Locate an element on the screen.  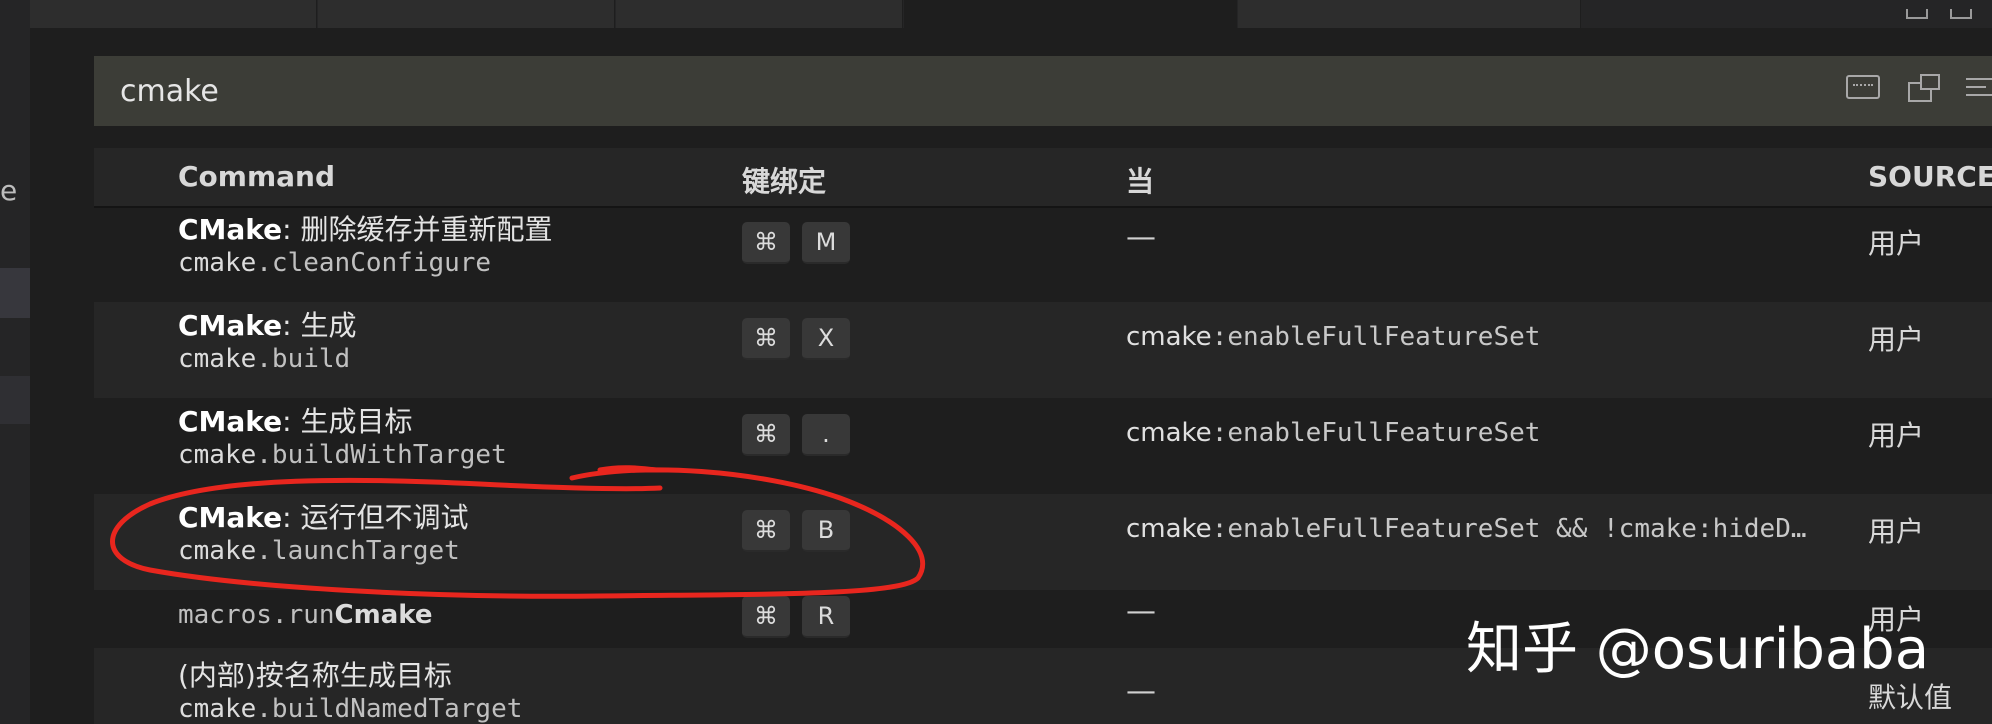
editor-tab-bar is located at coordinates (996, 14).